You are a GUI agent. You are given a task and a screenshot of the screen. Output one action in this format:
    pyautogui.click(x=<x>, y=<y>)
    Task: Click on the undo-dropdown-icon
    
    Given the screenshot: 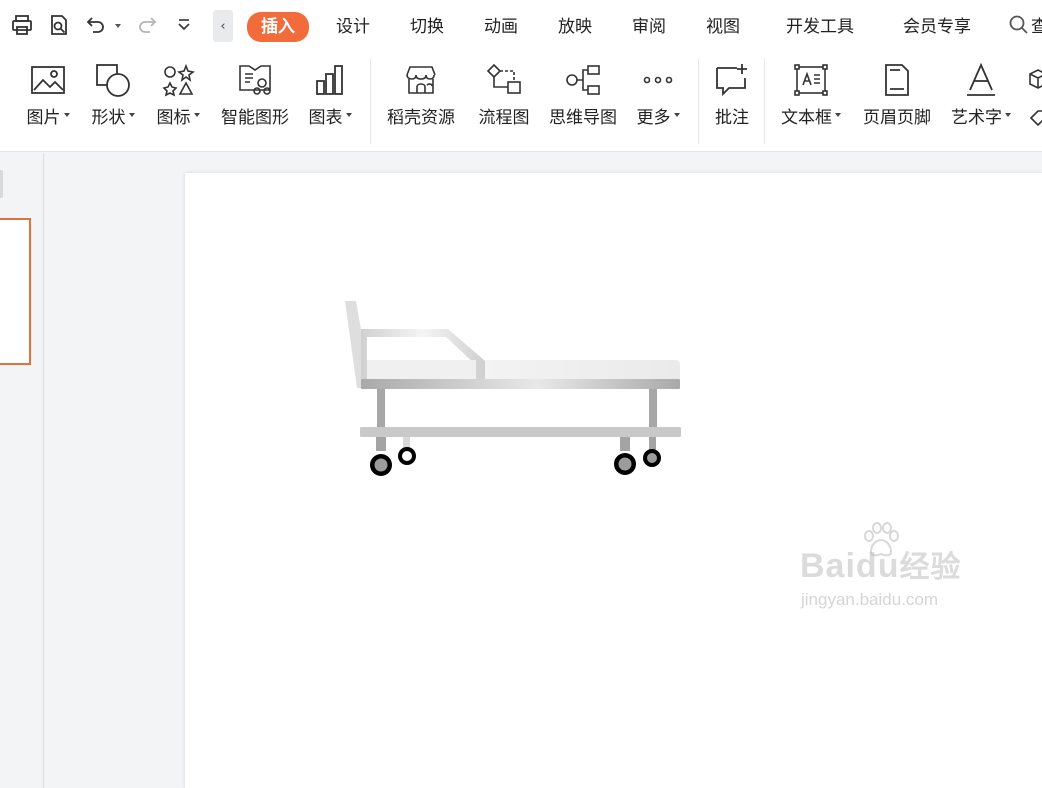 What is the action you would take?
    pyautogui.click(x=118, y=26)
    